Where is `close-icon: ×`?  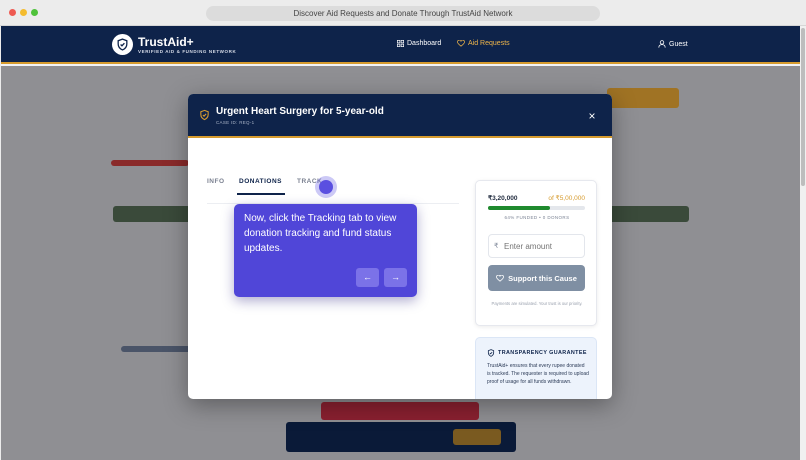
close-icon: × is located at coordinates (592, 116).